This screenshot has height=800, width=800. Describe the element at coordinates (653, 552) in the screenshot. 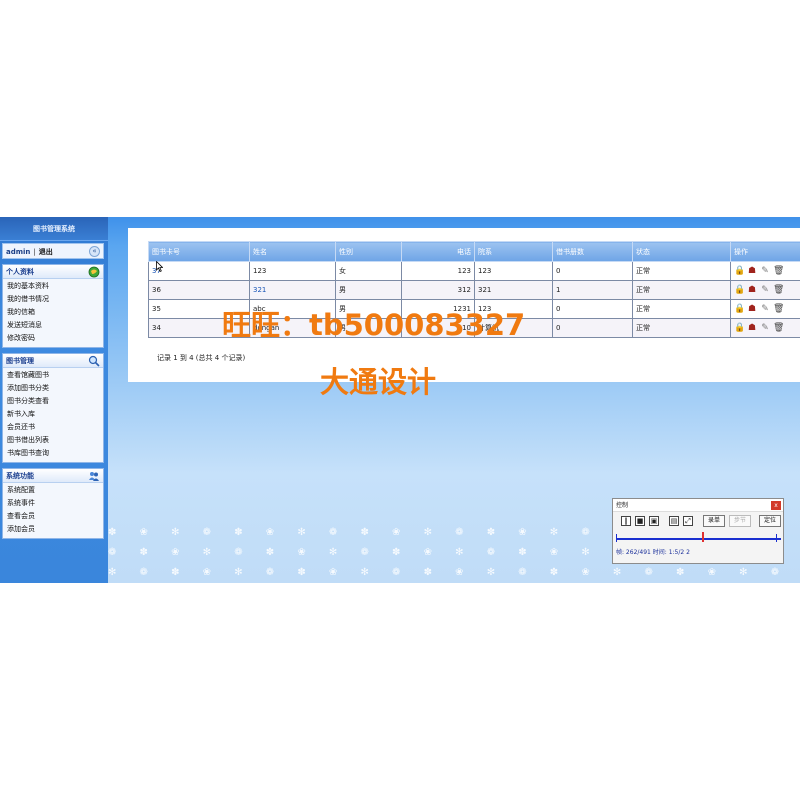

I see `frame-status: 帧: 262/491 时间: 1:5/2 2` at that location.